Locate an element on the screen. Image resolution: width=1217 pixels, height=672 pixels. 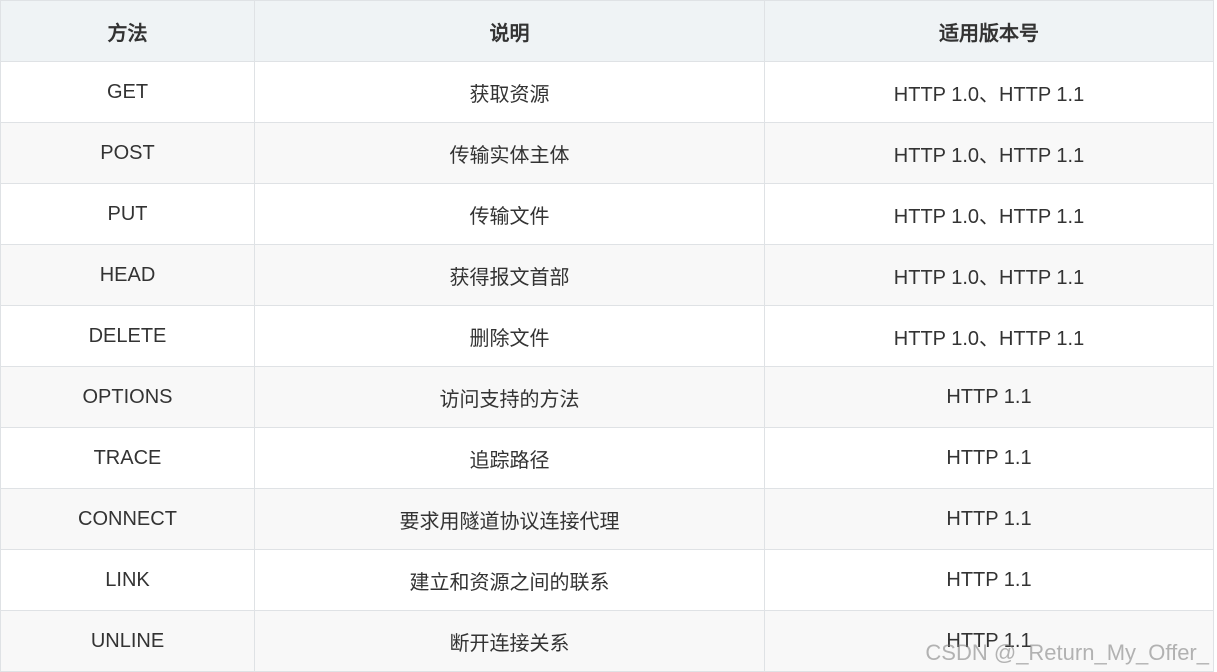
cell-method: CONNECT is located at coordinates (127, 519).